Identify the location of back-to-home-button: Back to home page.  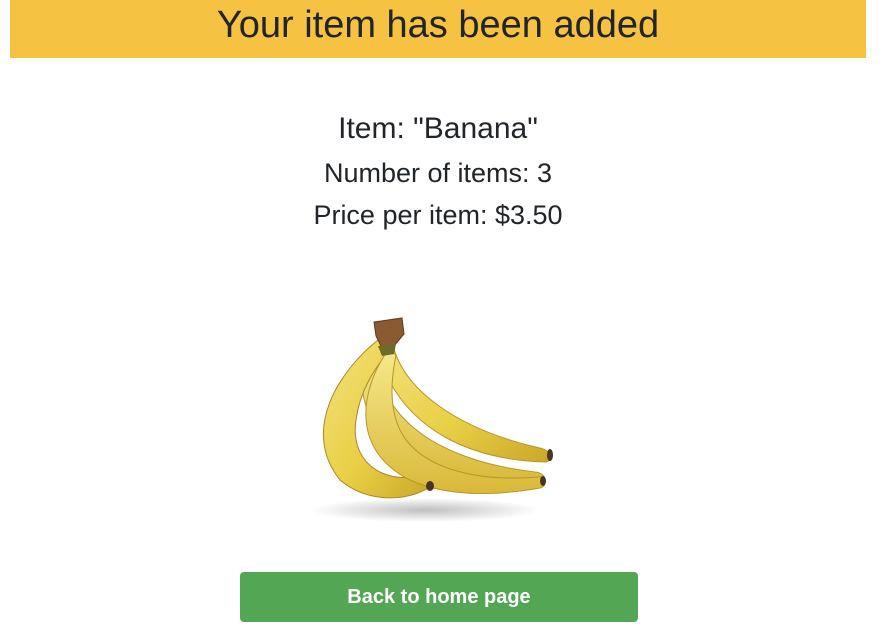
(439, 597).